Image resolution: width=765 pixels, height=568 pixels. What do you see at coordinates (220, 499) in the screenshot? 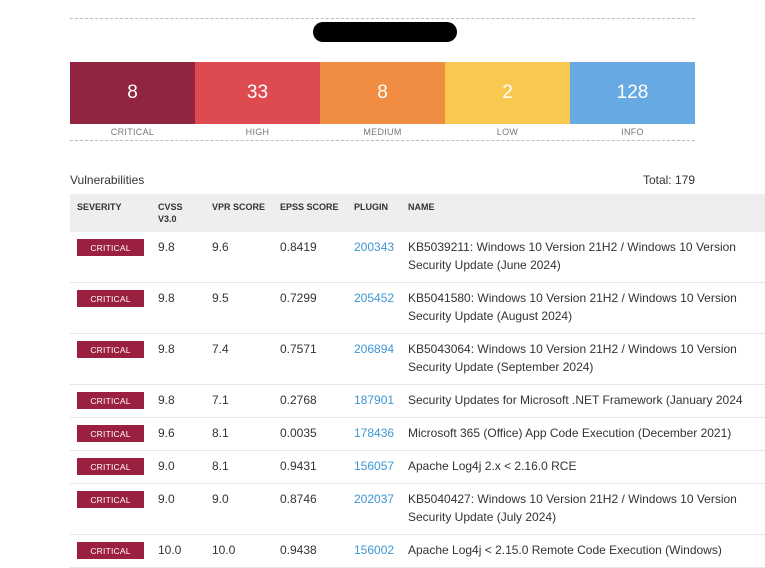
I see `vpr-value: 9.0` at bounding box center [220, 499].